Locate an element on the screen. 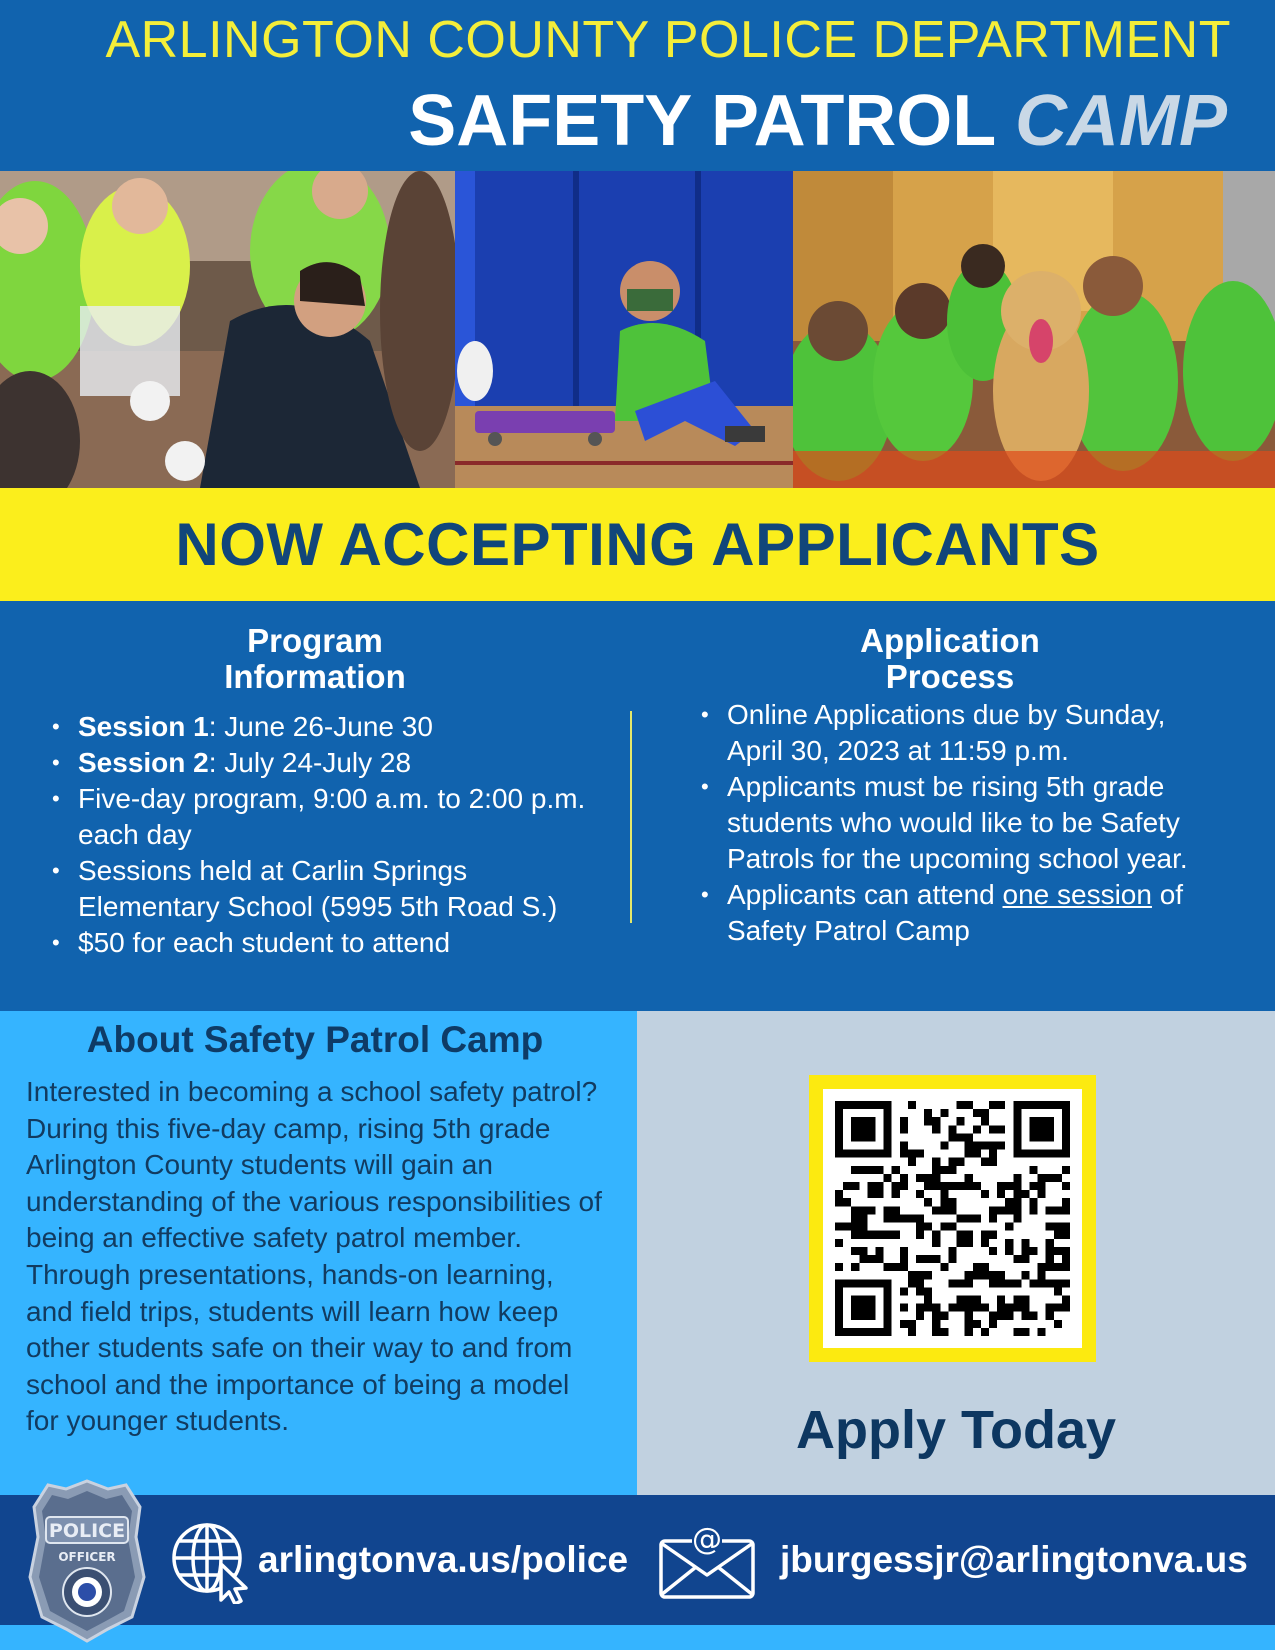 Image resolution: width=1275 pixels, height=1650 pixels. attendance-text-before: Applicants can attend is located at coordinates (865, 894).